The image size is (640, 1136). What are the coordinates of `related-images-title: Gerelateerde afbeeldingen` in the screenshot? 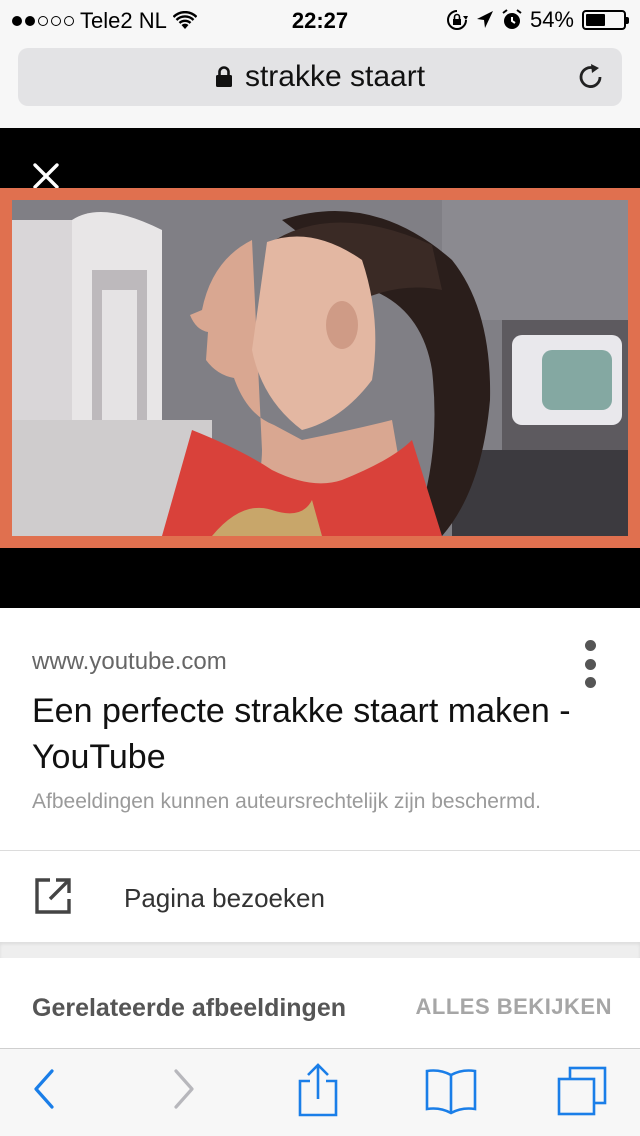 It's located at (189, 1008).